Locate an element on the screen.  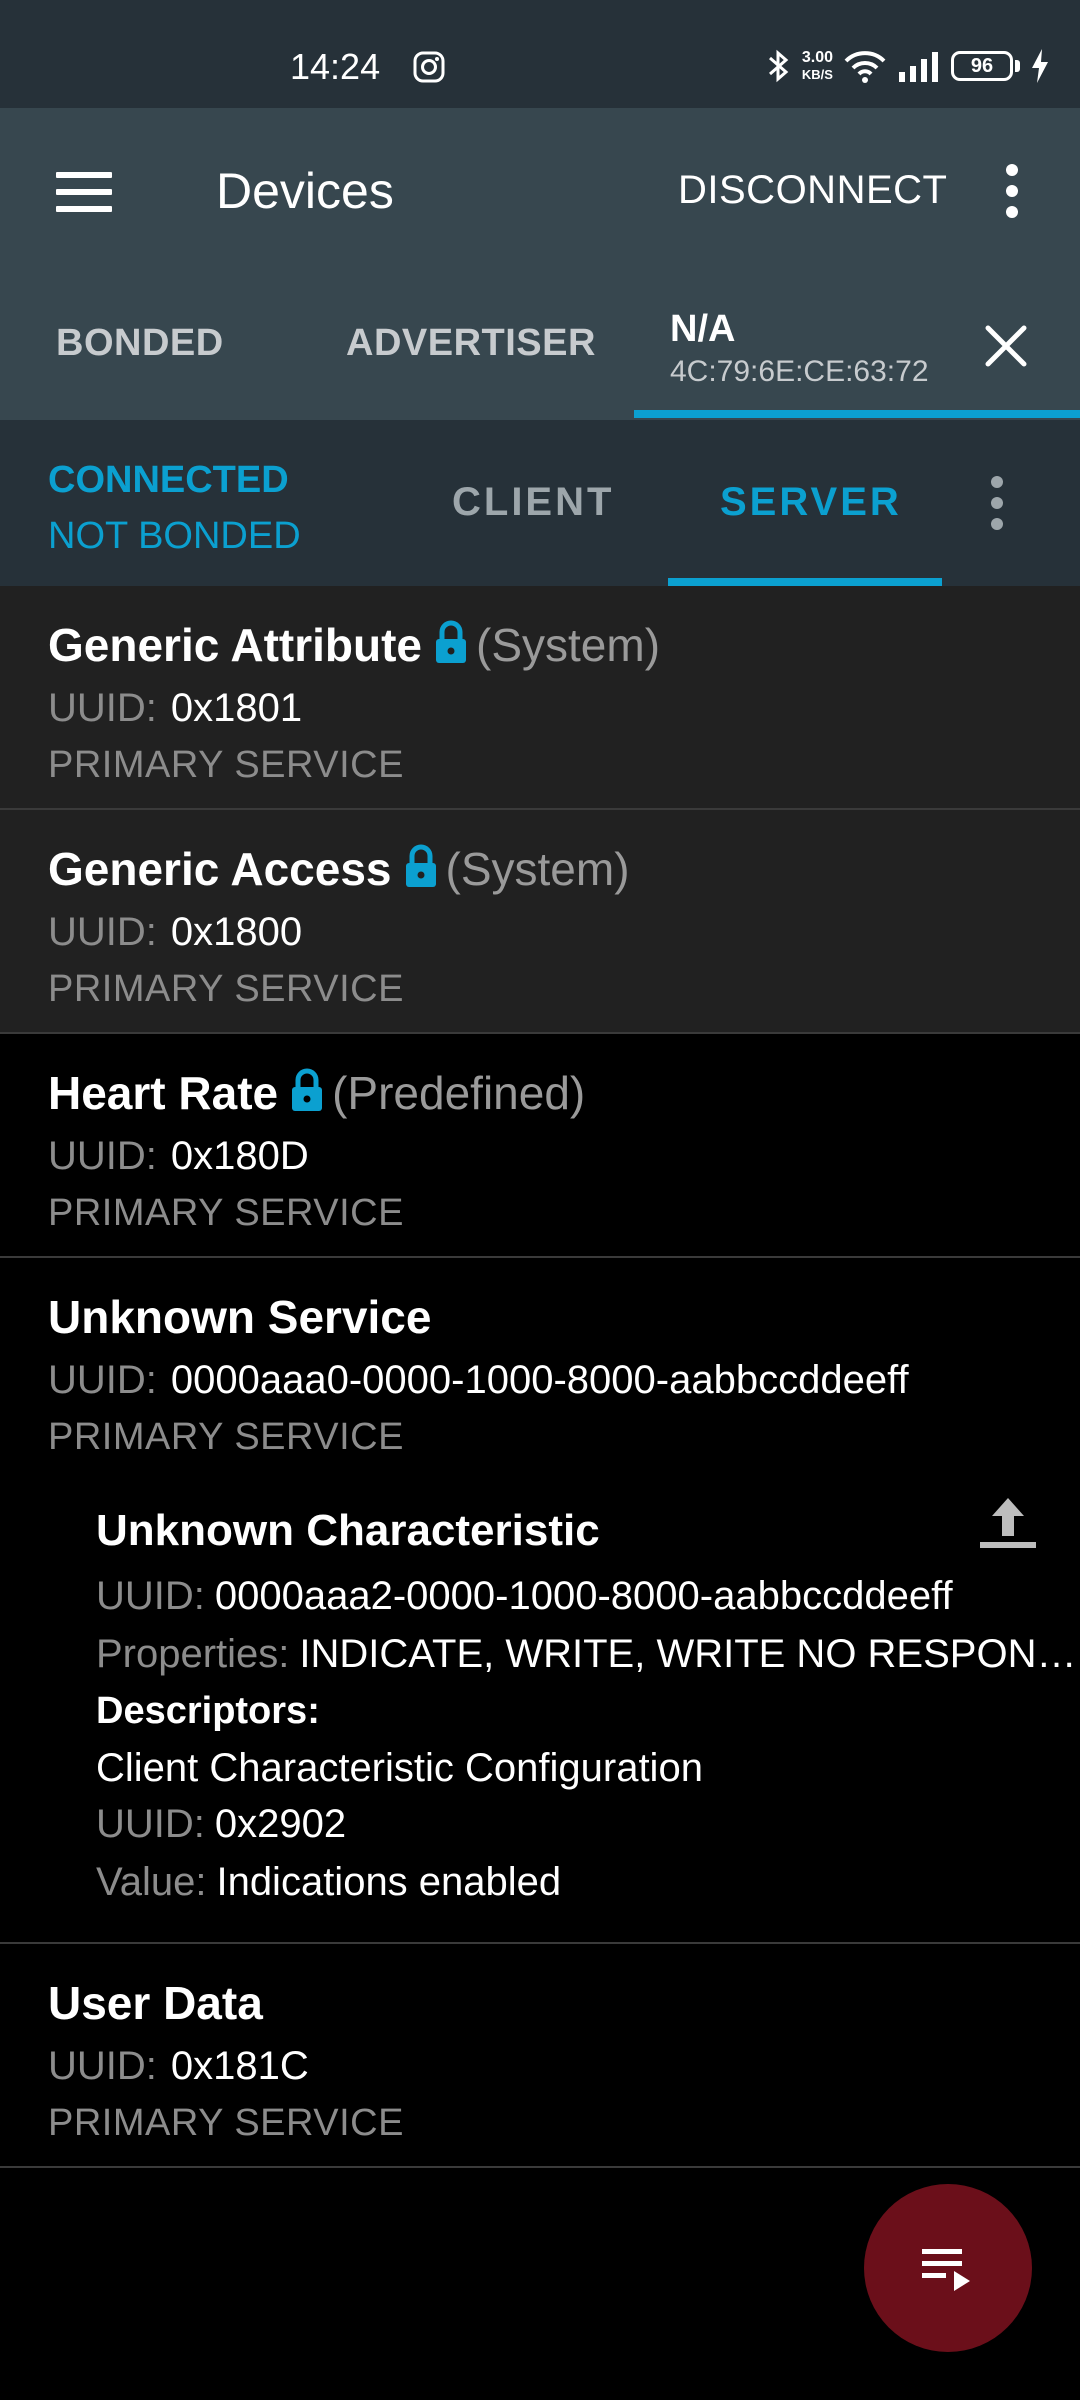
signal-icon is located at coordinates (918, 67).